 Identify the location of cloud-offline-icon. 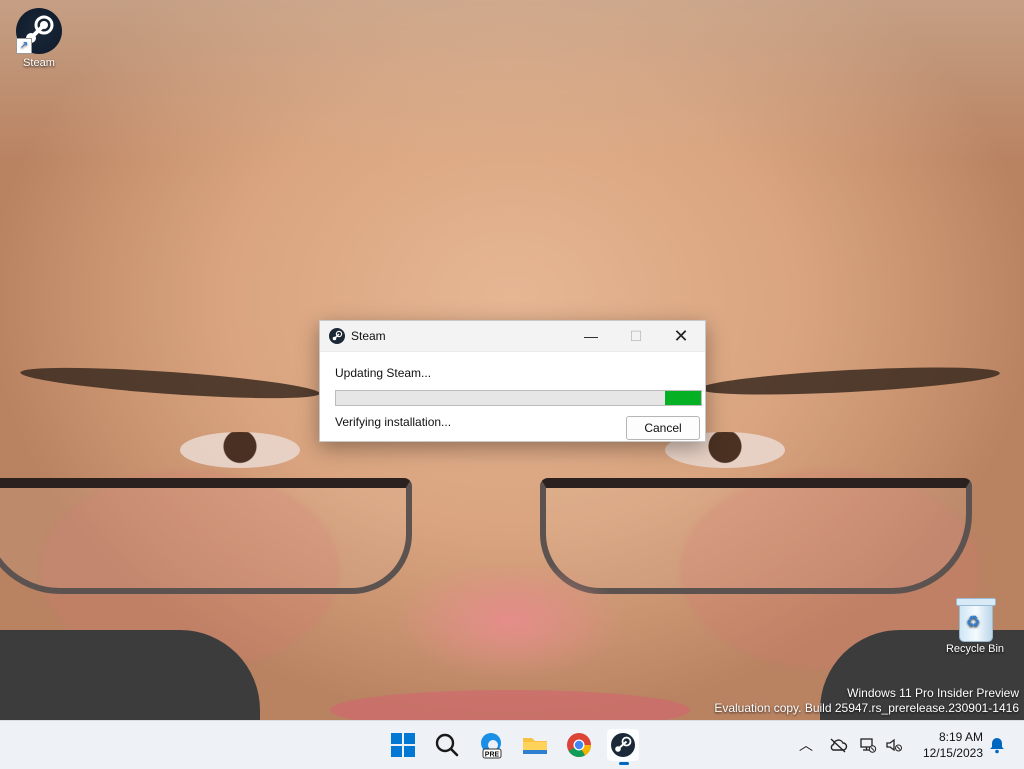
(839, 745).